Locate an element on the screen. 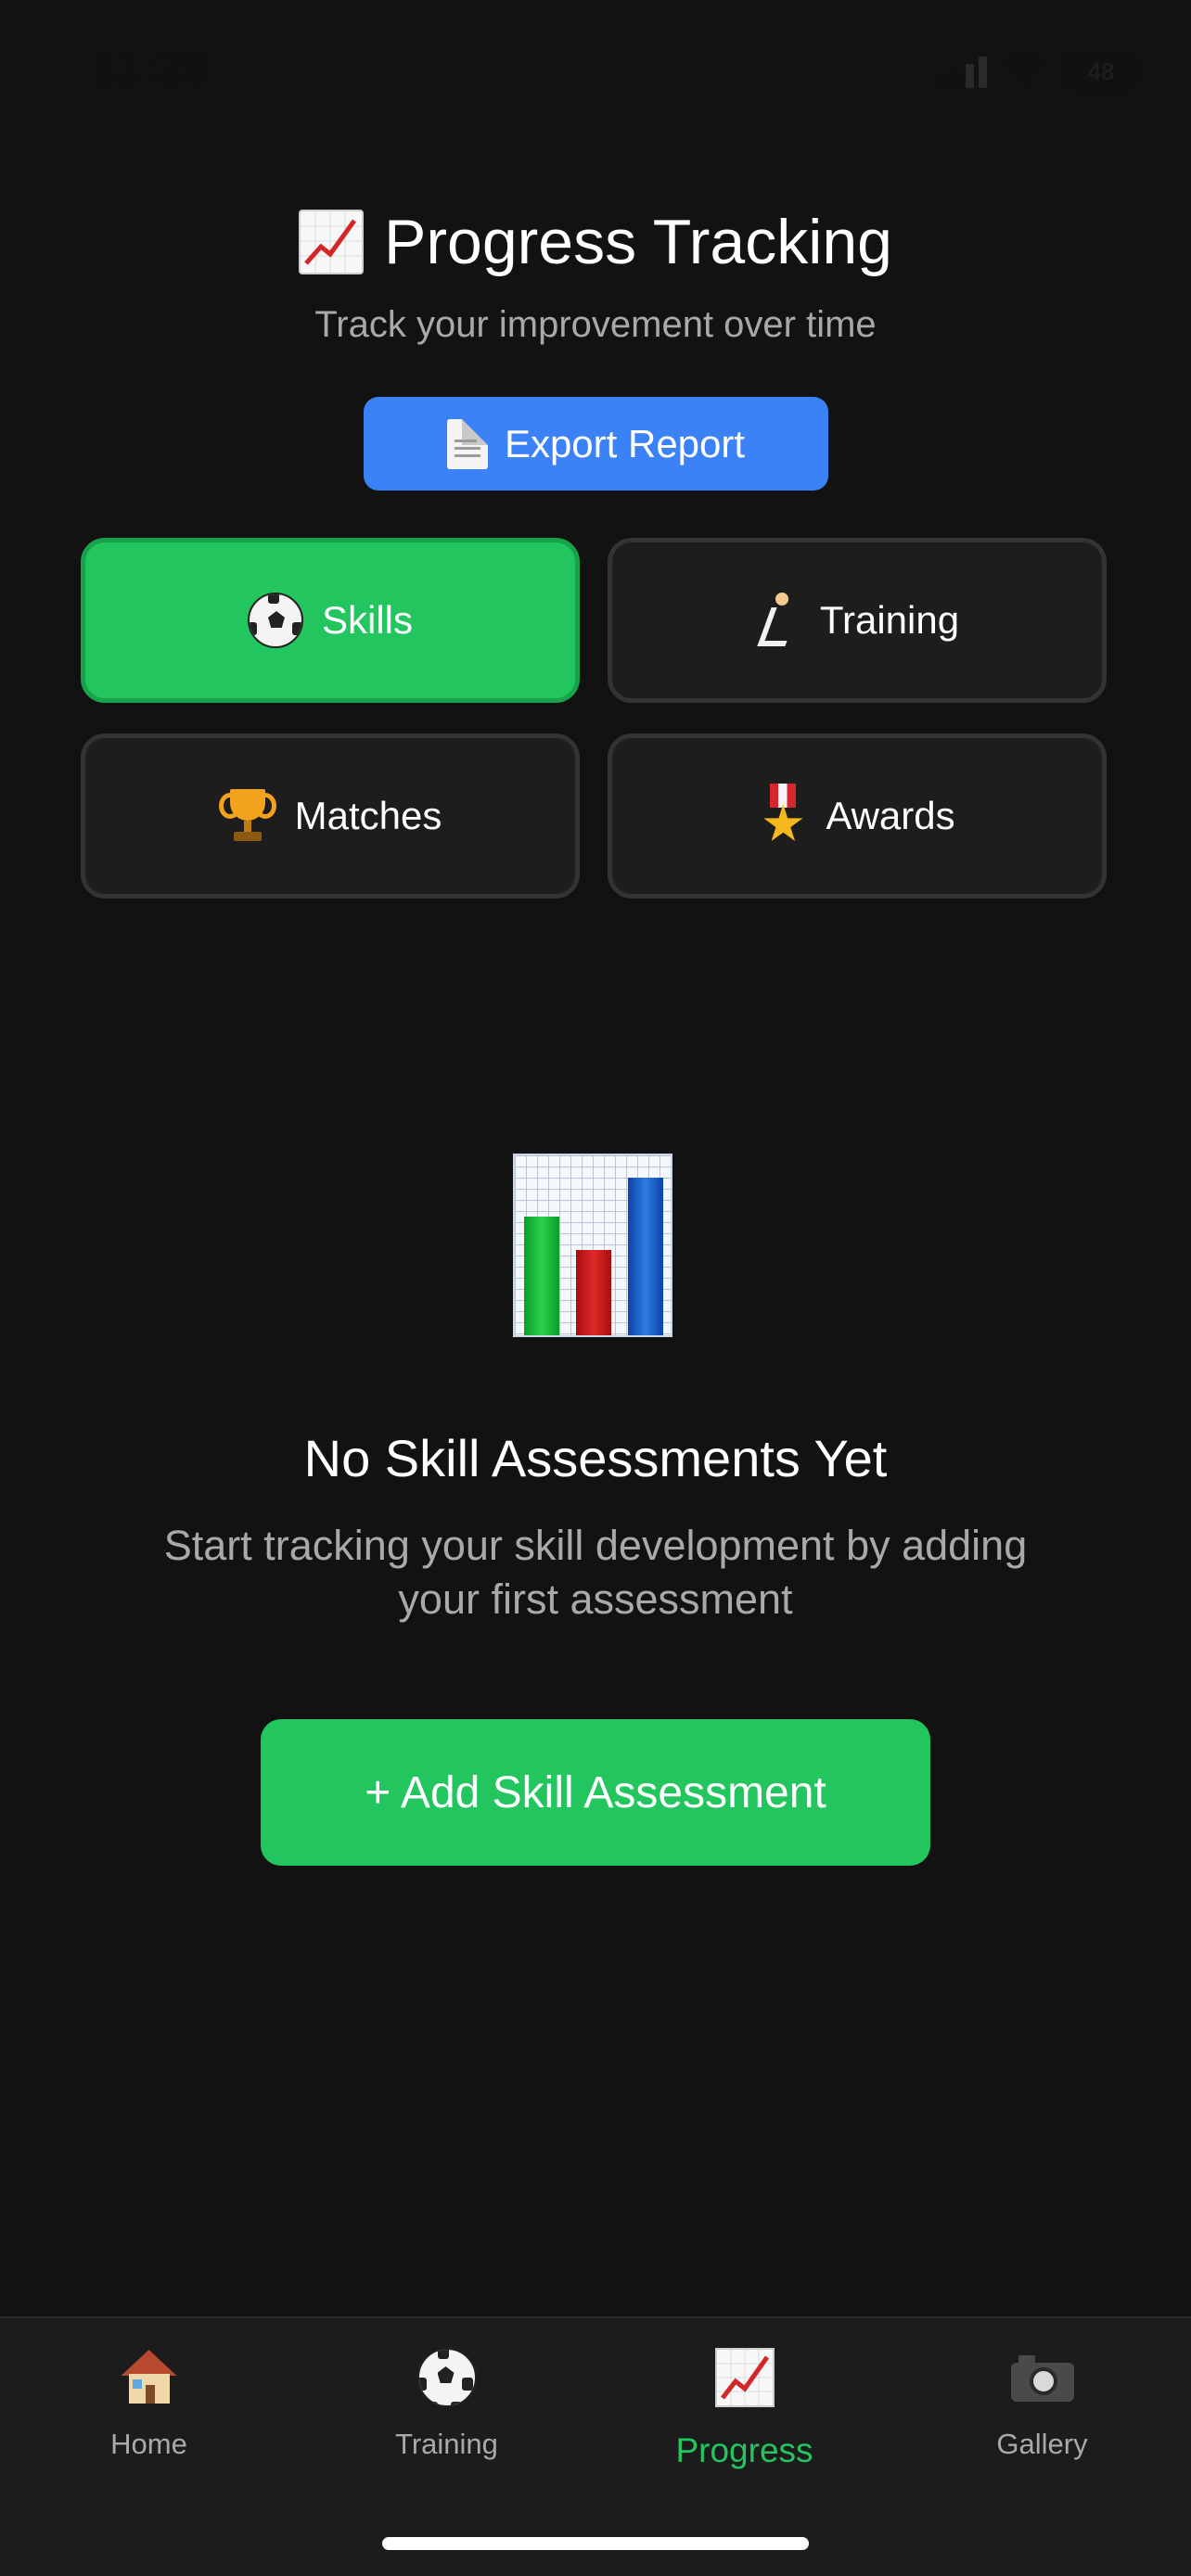 The height and width of the screenshot is (2576, 1191). empty-state-title: No Skill Assessments Yet is located at coordinates (595, 1458).